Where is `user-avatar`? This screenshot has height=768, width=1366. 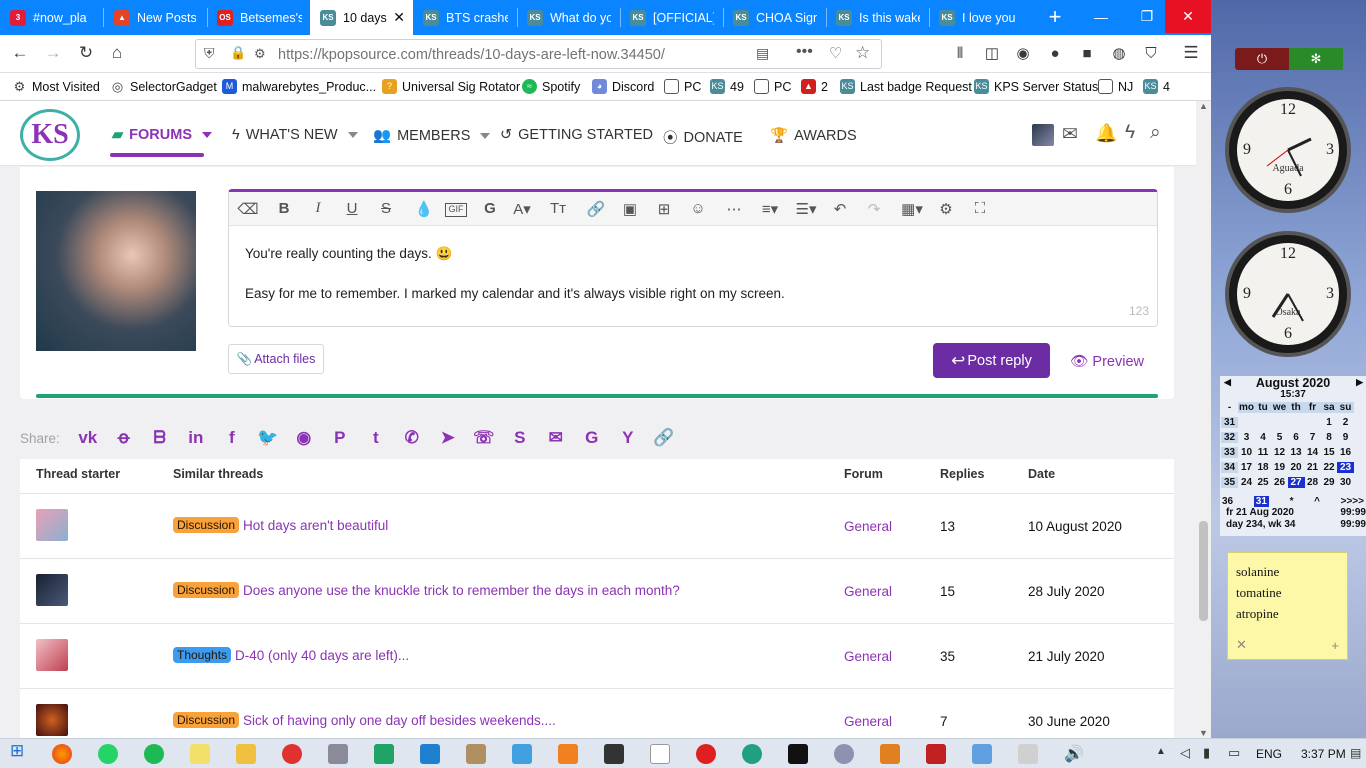 user-avatar is located at coordinates (1043, 135).